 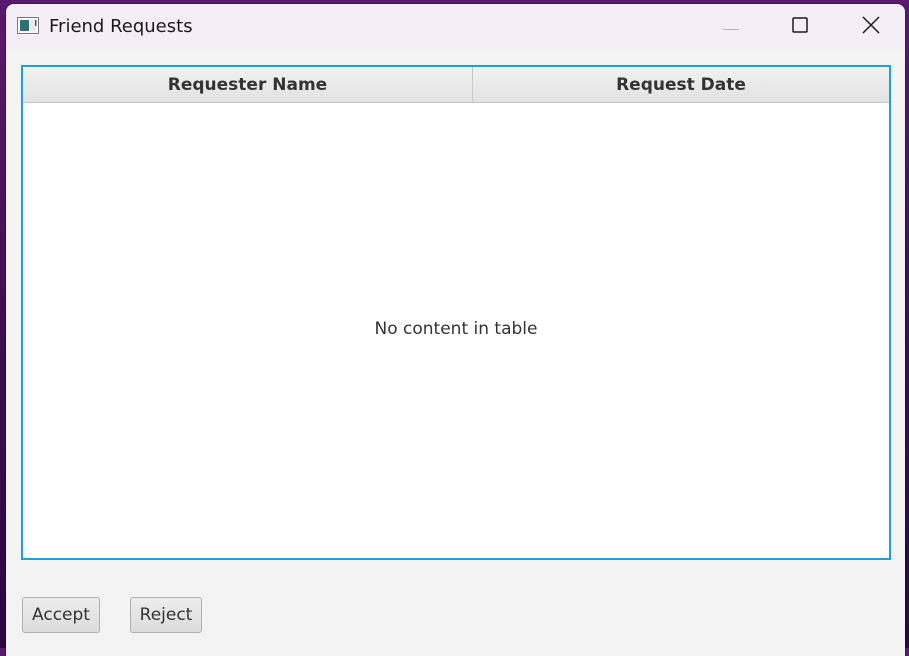 I want to click on accept-button: Accept, so click(x=61, y=615).